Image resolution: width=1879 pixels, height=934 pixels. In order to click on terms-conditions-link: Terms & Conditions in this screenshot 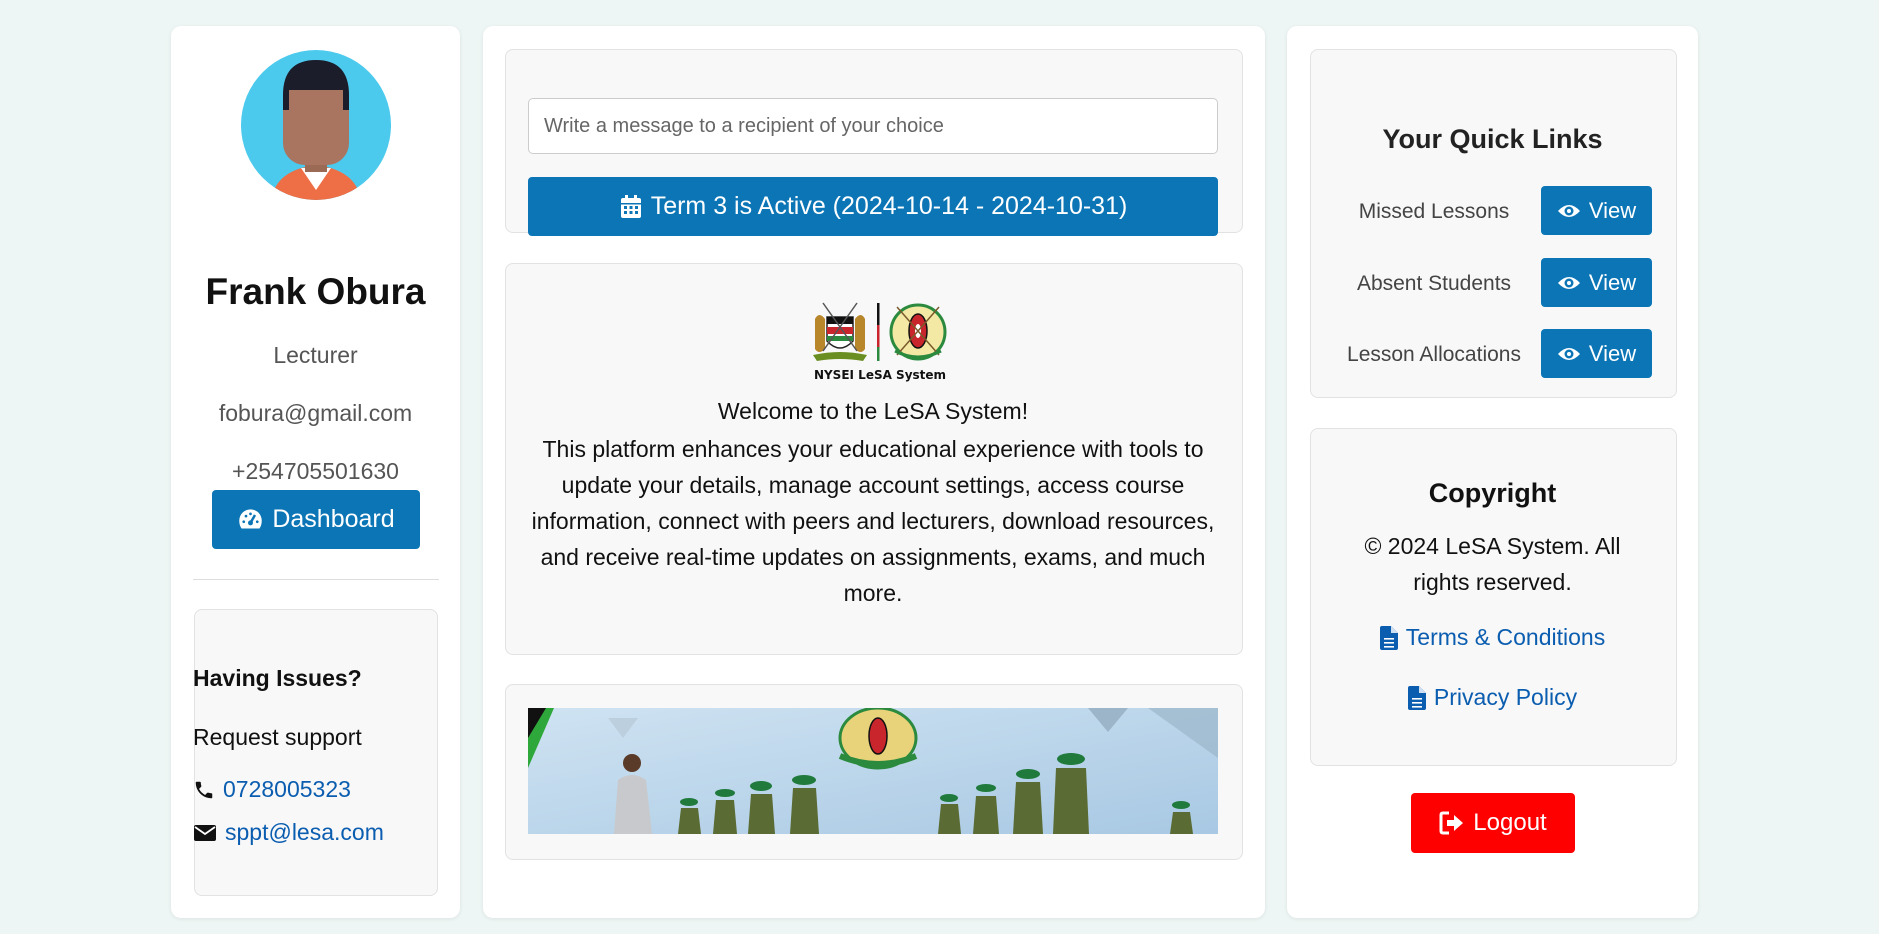, I will do `click(1505, 637)`.